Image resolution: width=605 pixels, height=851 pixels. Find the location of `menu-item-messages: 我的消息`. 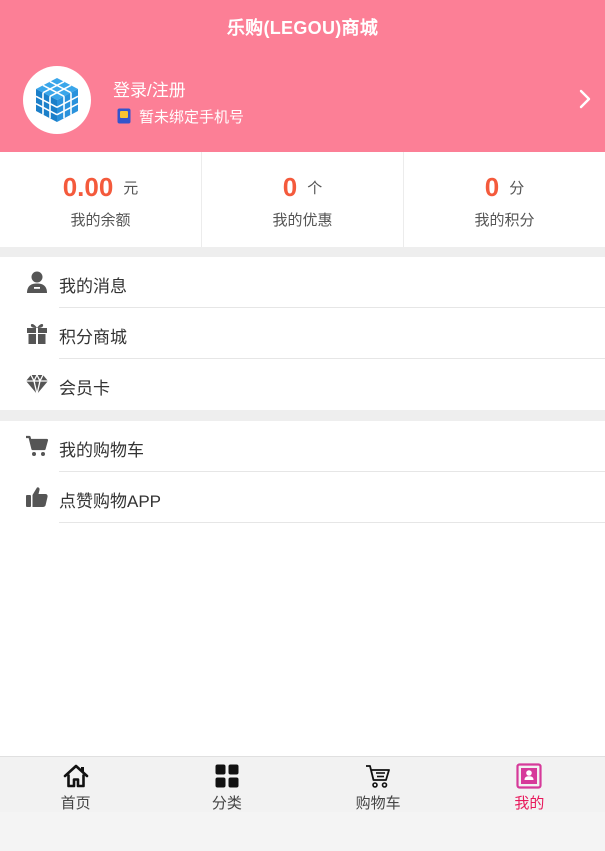

menu-item-messages: 我的消息 is located at coordinates (302, 282).